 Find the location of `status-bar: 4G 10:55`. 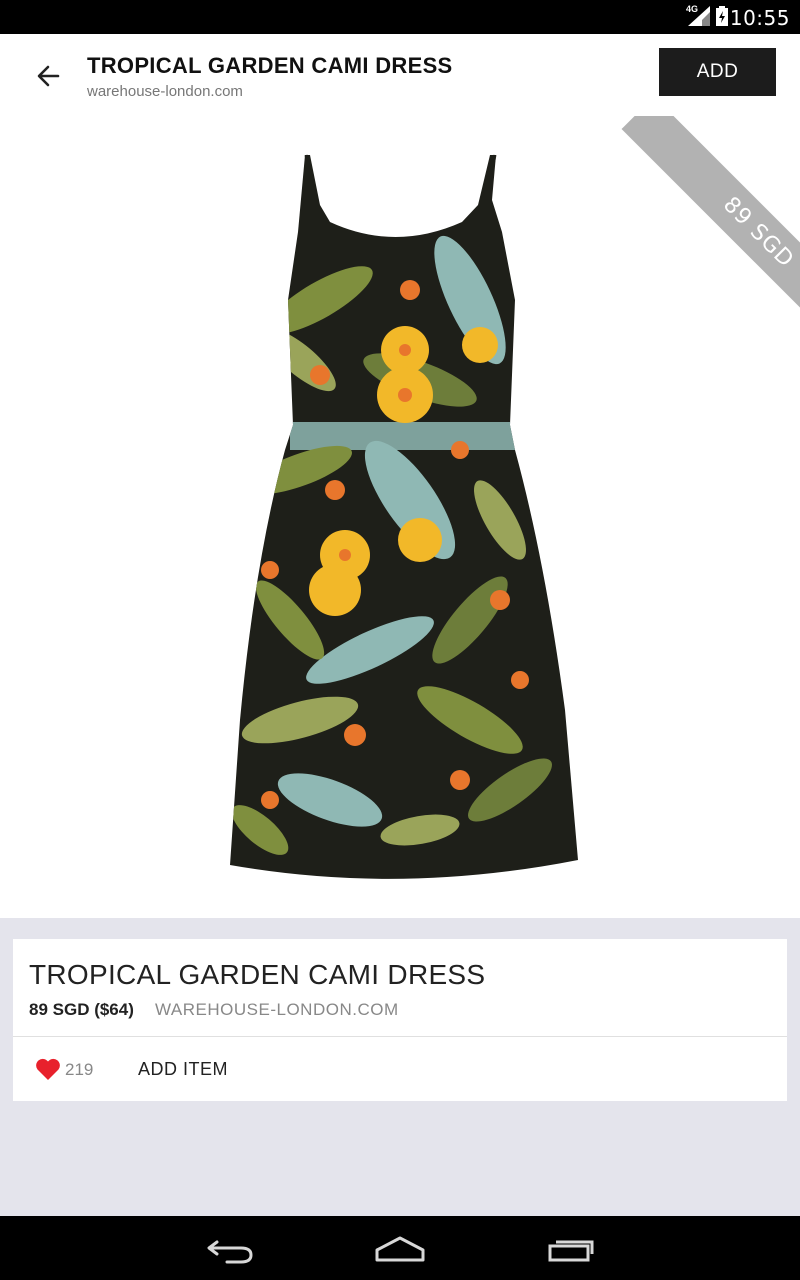

status-bar: 4G 10:55 is located at coordinates (400, 17).